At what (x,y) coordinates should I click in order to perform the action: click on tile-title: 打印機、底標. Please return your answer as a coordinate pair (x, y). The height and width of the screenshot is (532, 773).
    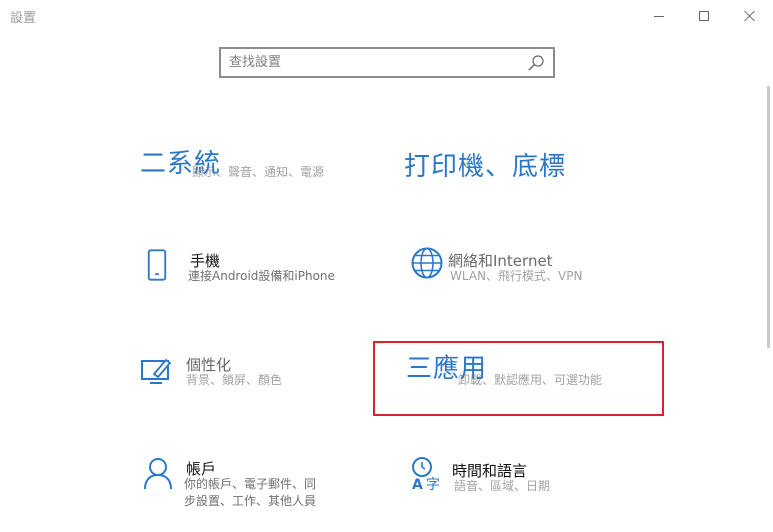
    Looking at the image, I should click on (485, 167).